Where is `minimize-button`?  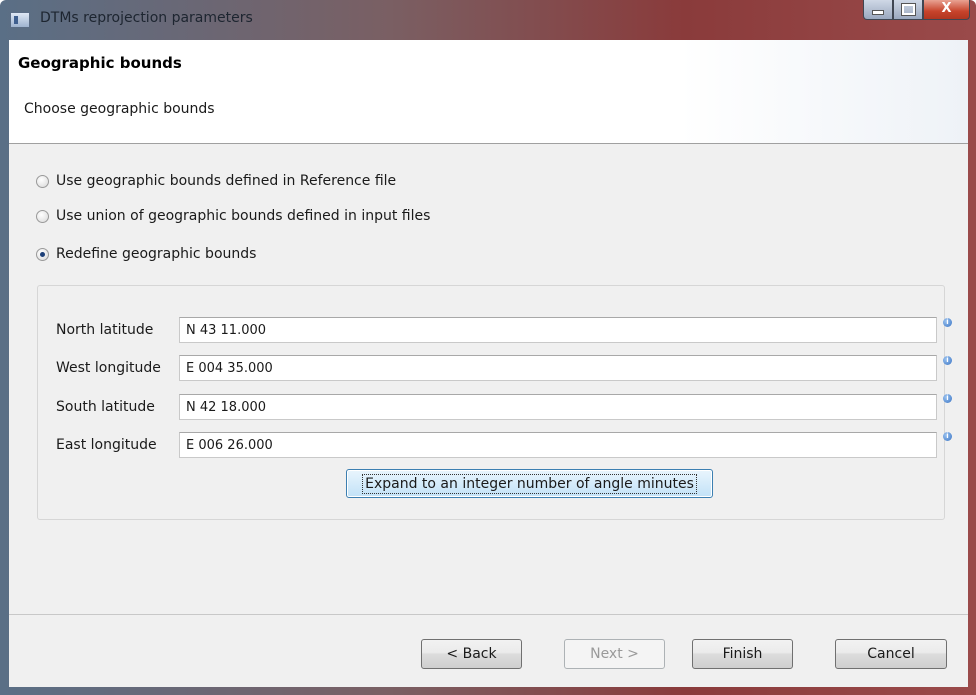 minimize-button is located at coordinates (878, 10).